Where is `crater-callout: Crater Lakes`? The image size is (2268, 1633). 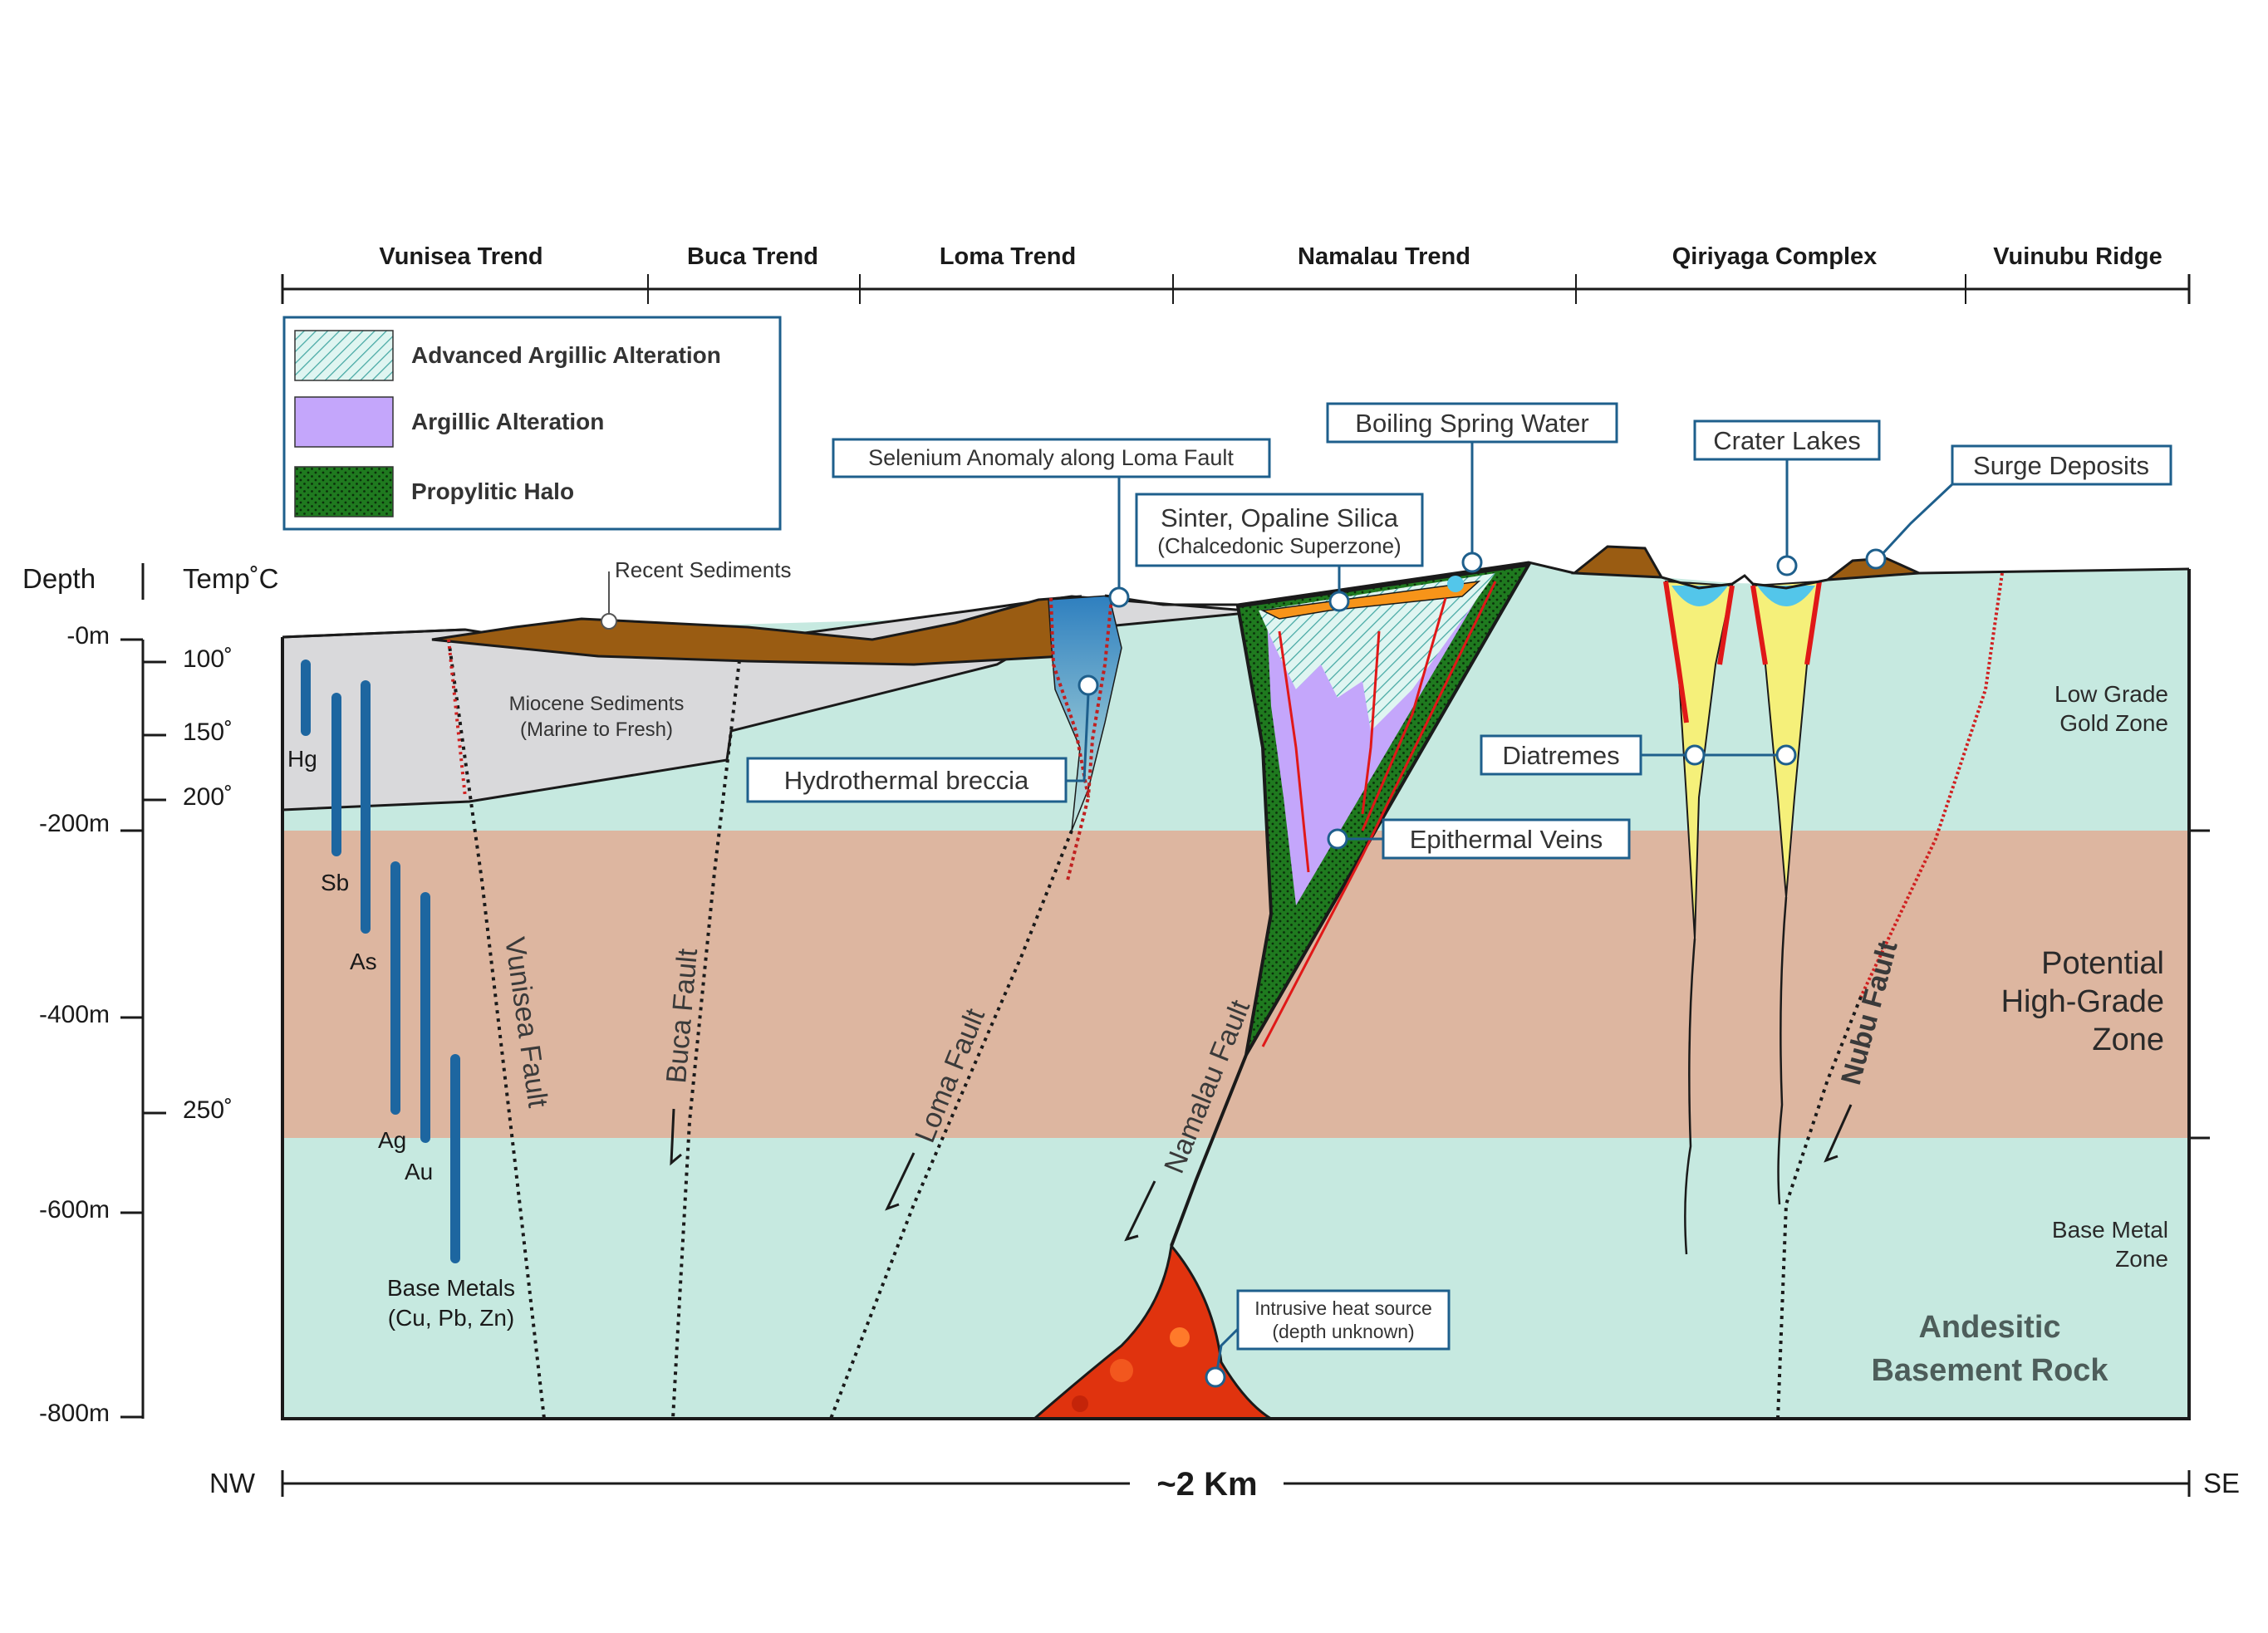
crater-callout: Crater Lakes is located at coordinates (1786, 440).